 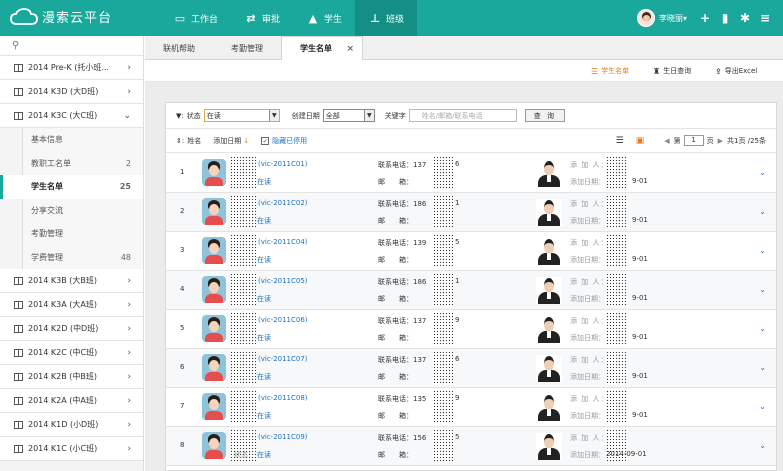 I want to click on plus-icon: +, so click(x=705, y=18).